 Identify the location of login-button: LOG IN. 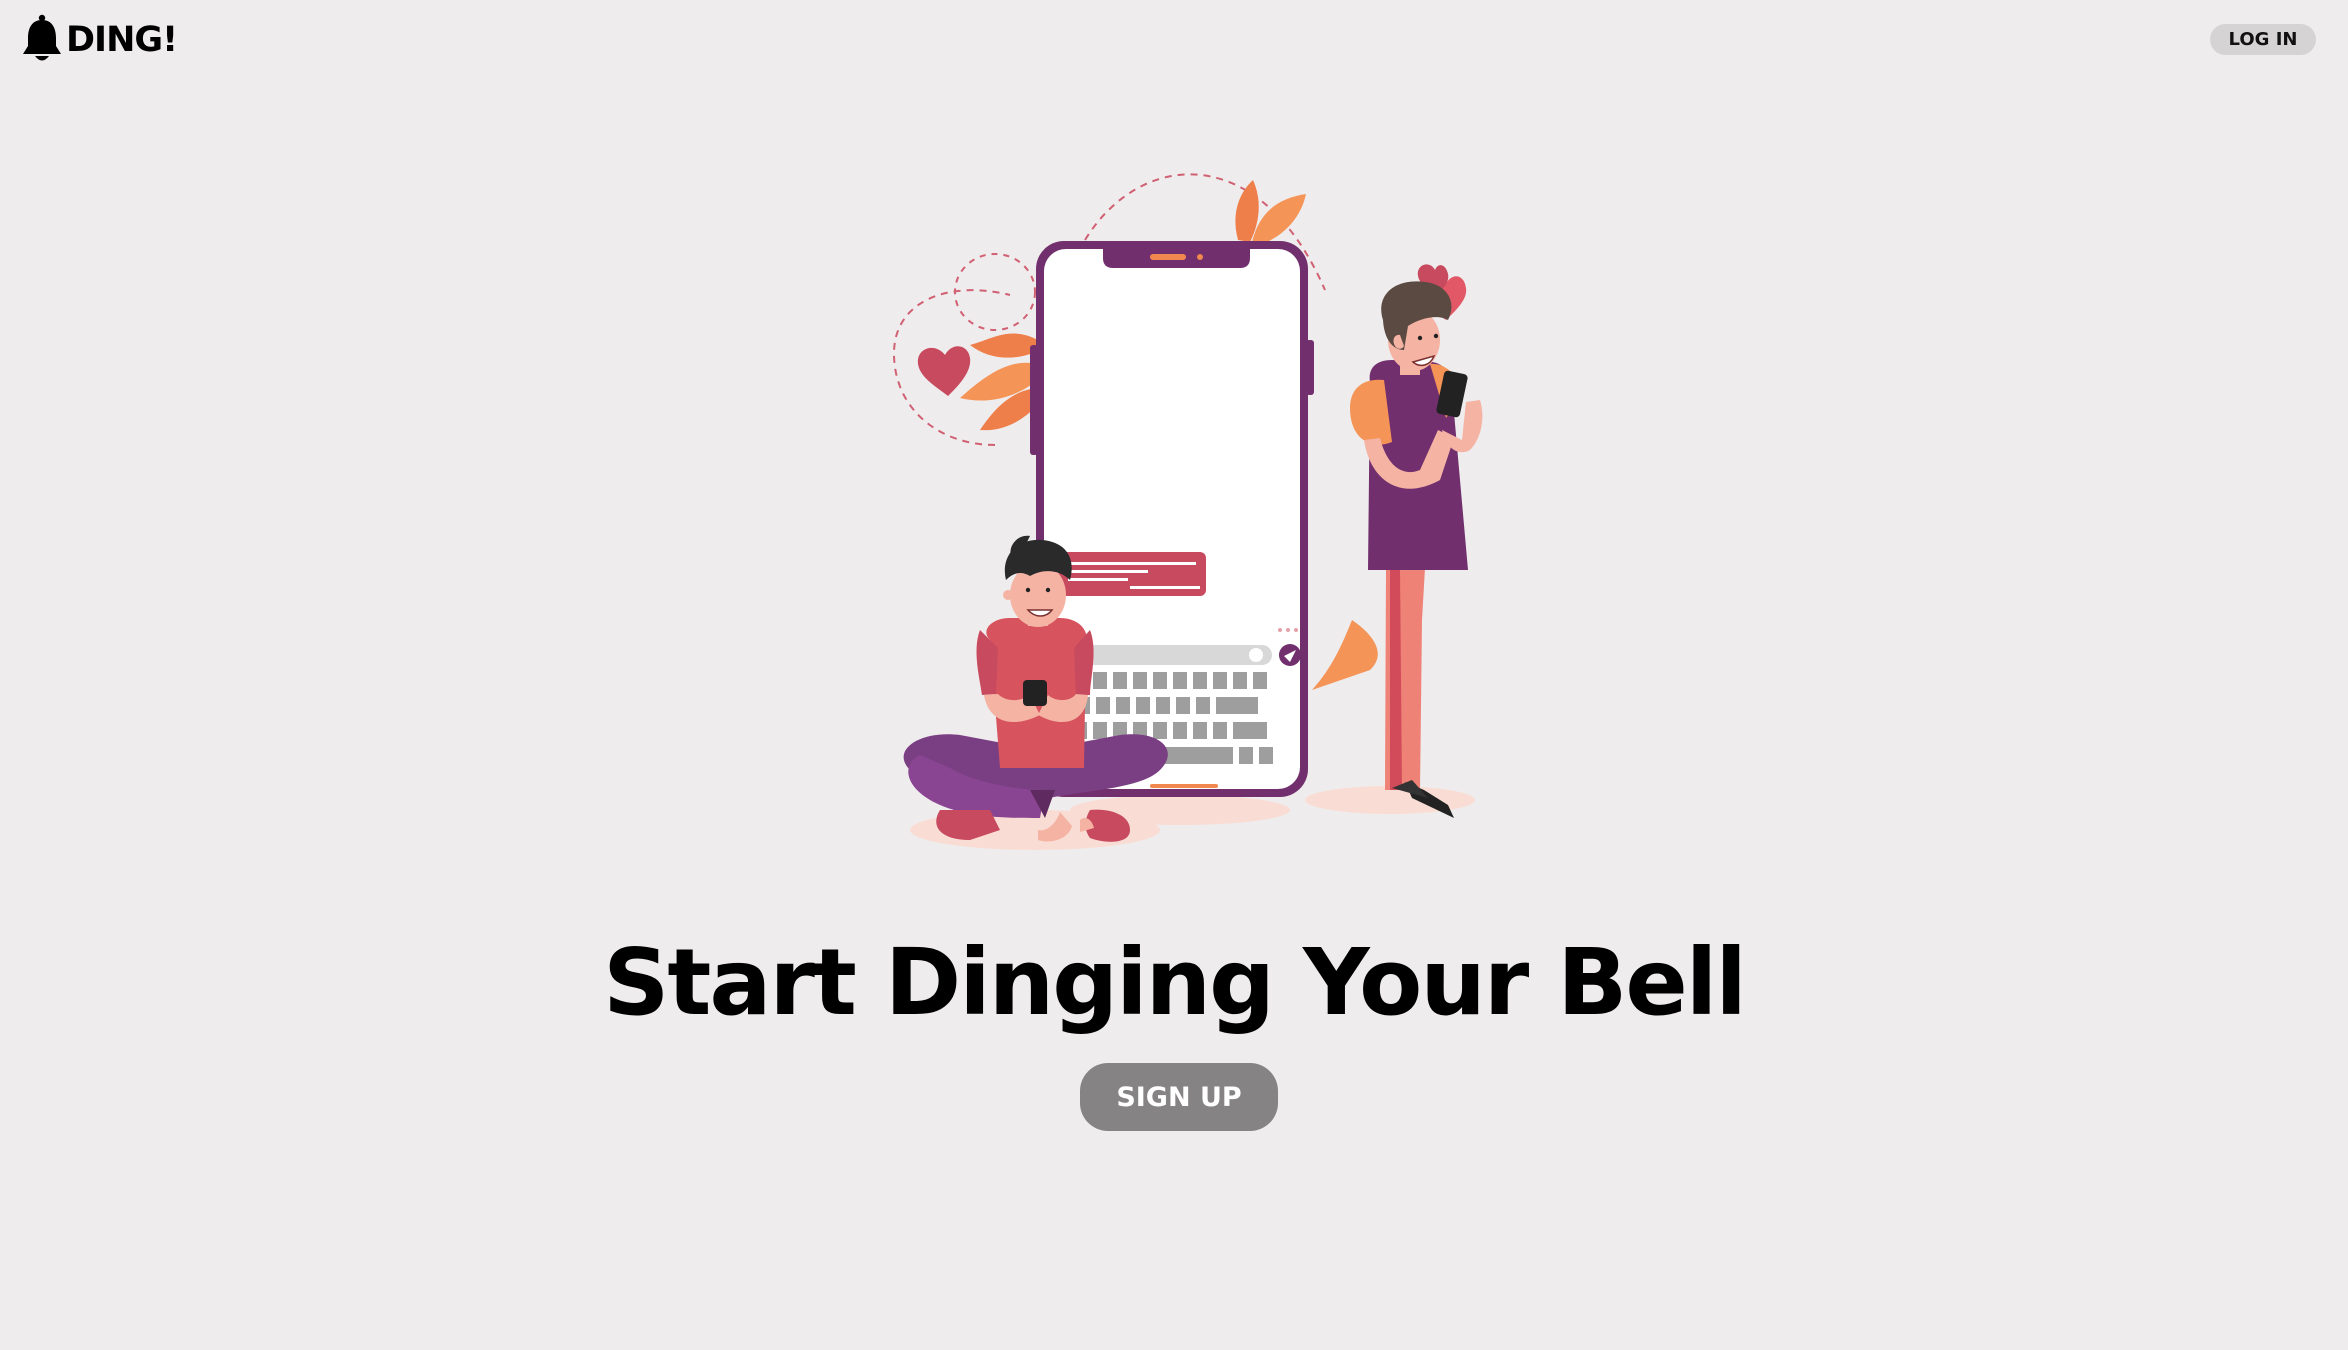
(2263, 39).